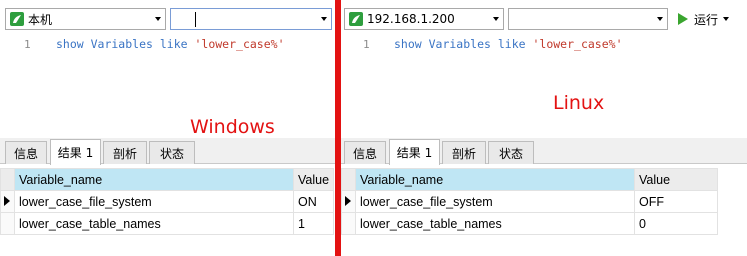 The image size is (747, 256). I want to click on table-row: lower_case_file_system ON, so click(167, 201).